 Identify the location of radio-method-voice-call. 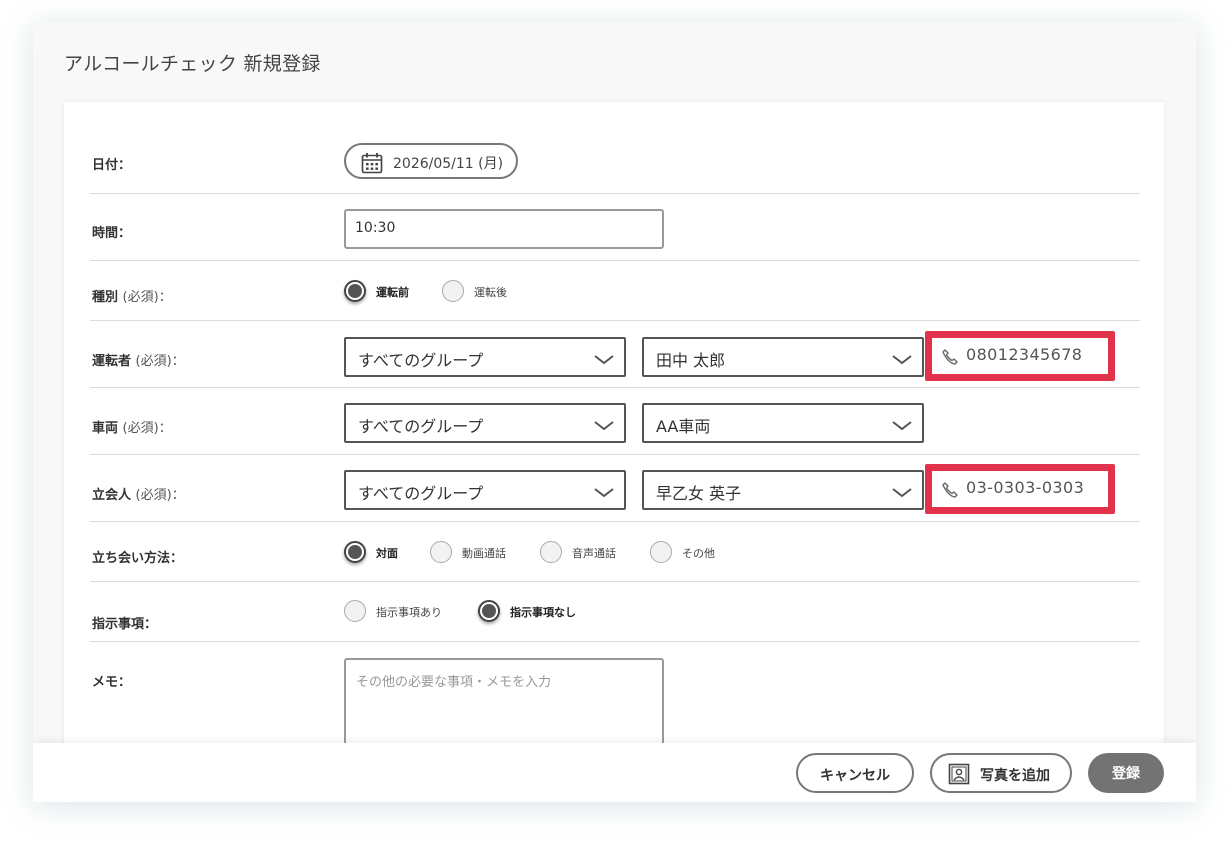
(551, 552).